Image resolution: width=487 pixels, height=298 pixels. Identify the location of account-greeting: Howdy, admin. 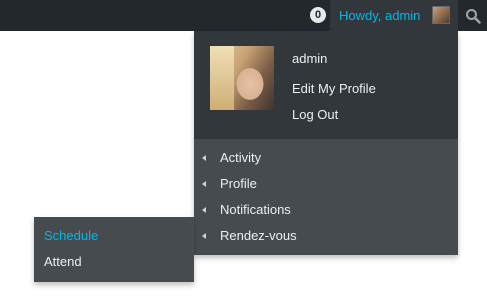
(379, 15).